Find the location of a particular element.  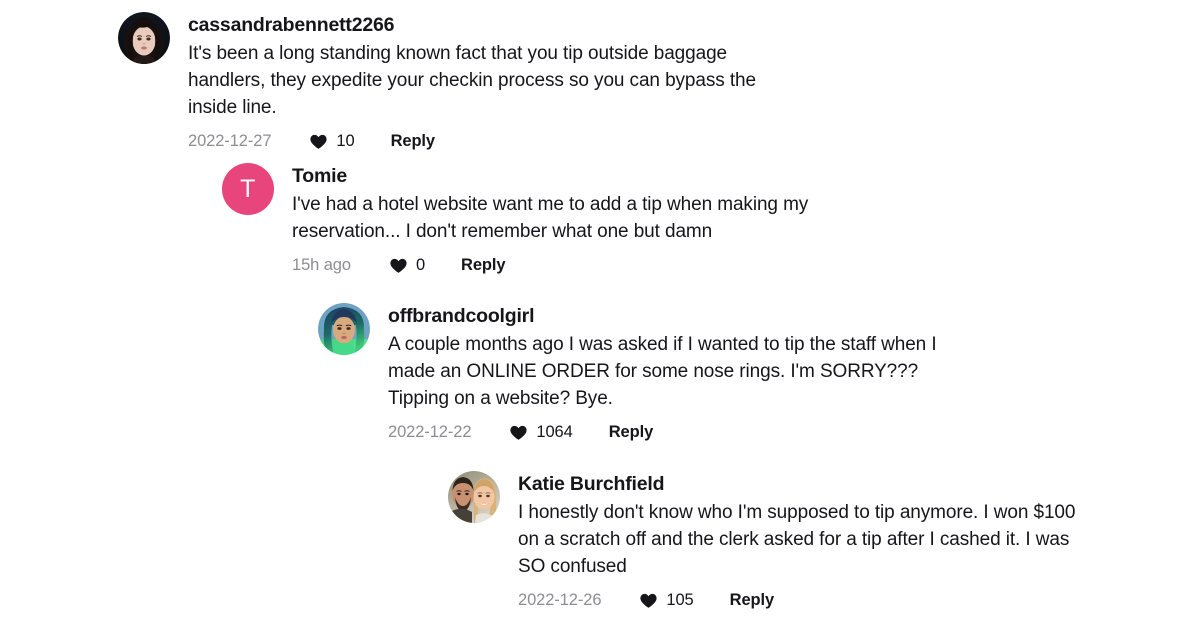

comment-timestamp: 2022-12-27 is located at coordinates (230, 141).